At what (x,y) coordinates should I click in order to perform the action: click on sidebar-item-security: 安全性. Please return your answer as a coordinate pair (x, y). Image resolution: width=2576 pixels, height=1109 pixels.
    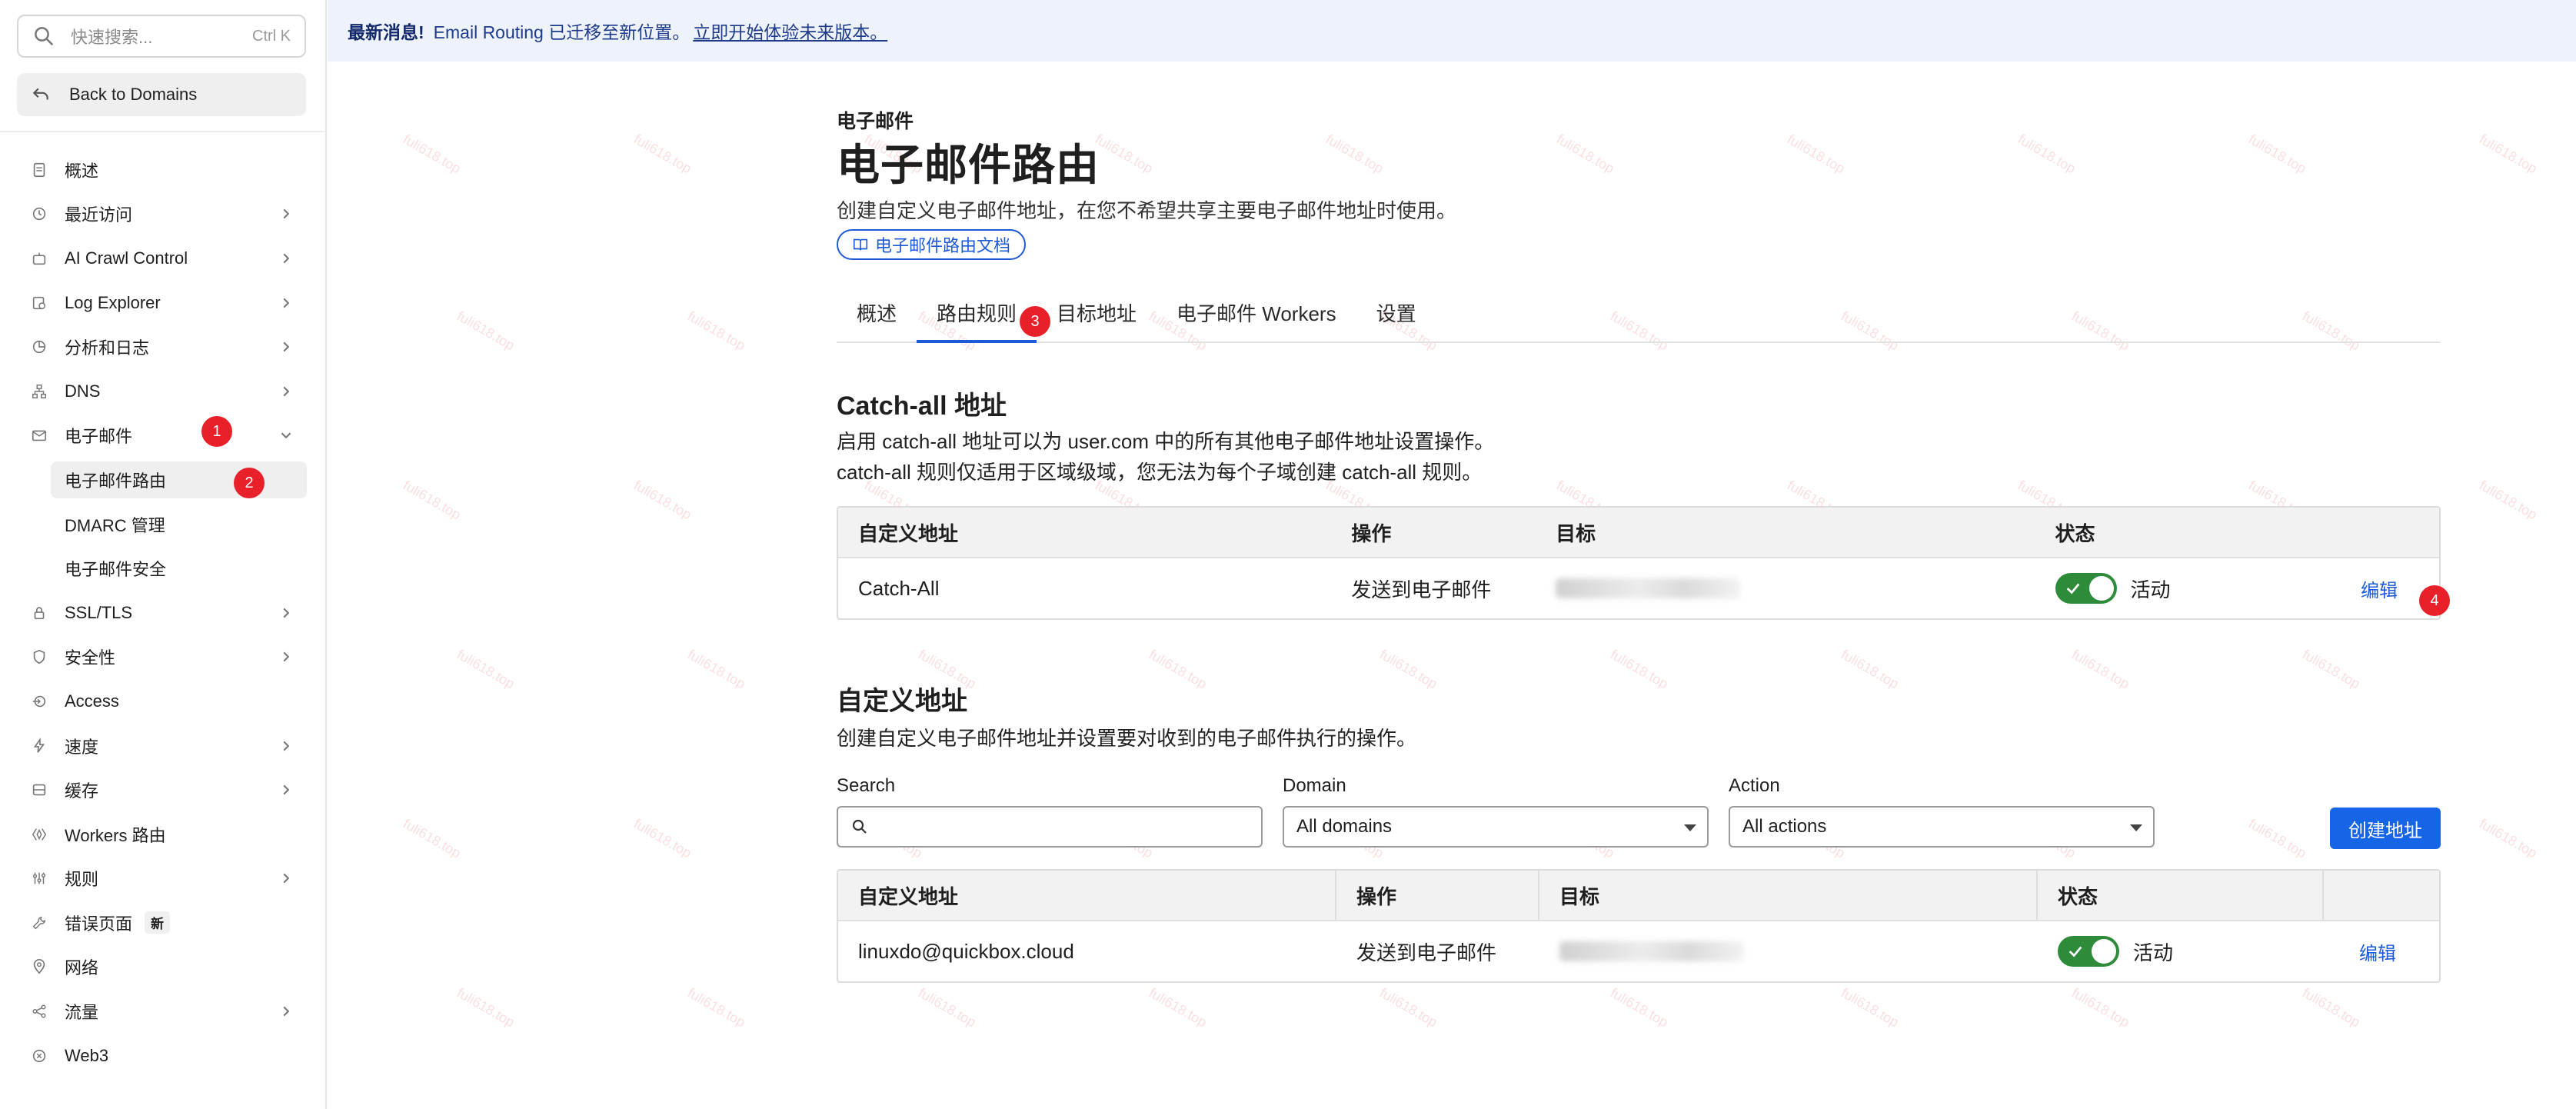
    Looking at the image, I should click on (163, 657).